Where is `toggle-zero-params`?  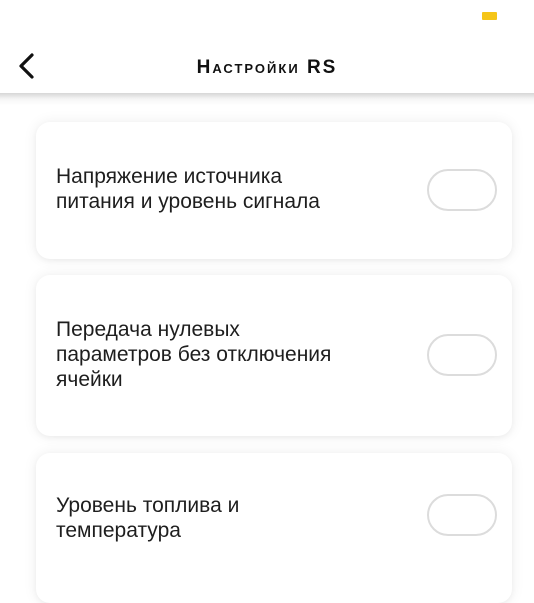
toggle-zero-params is located at coordinates (462, 355).